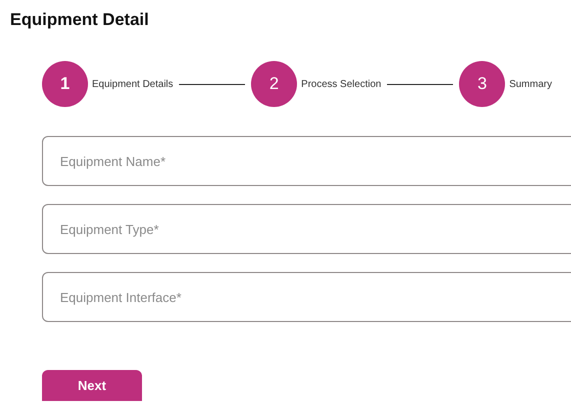  Describe the element at coordinates (92, 385) in the screenshot. I see `next-button: Next` at that location.